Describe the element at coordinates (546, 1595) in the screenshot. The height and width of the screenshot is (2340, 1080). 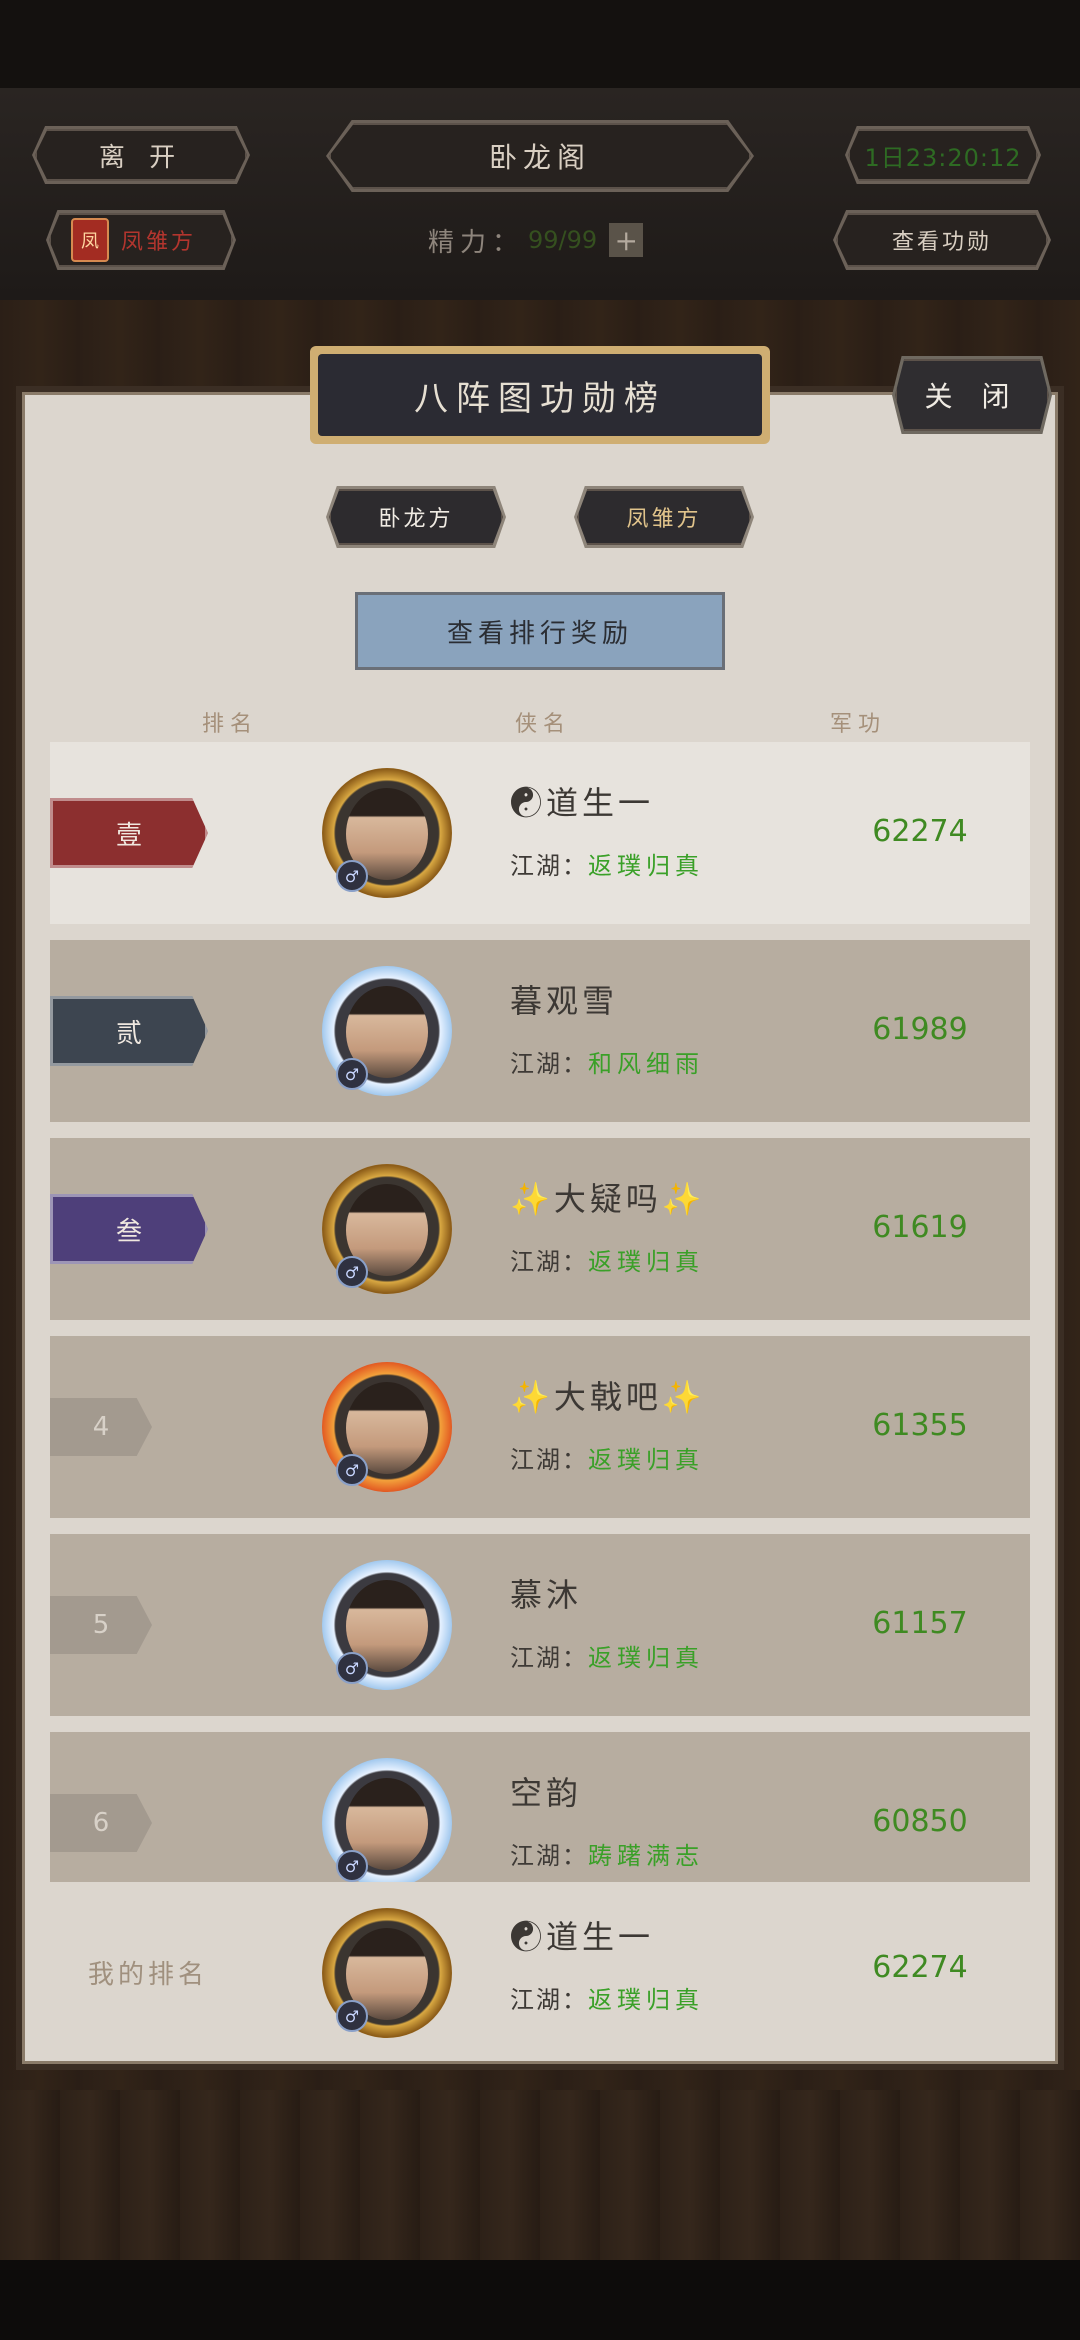
I see `player-name: 慕沐` at that location.